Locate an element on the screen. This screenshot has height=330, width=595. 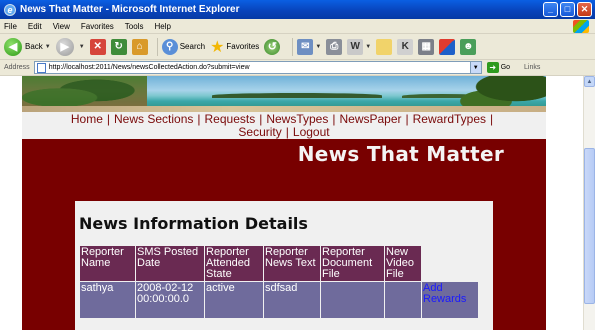
menu-favorites: Favorites is located at coordinates (97, 26).